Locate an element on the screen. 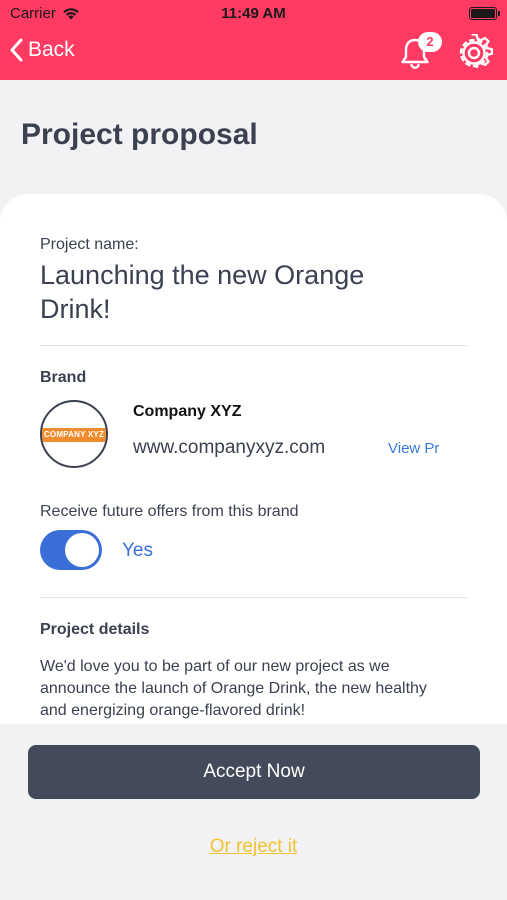 This screenshot has width=507, height=900. chevron-left-icon is located at coordinates (16, 50).